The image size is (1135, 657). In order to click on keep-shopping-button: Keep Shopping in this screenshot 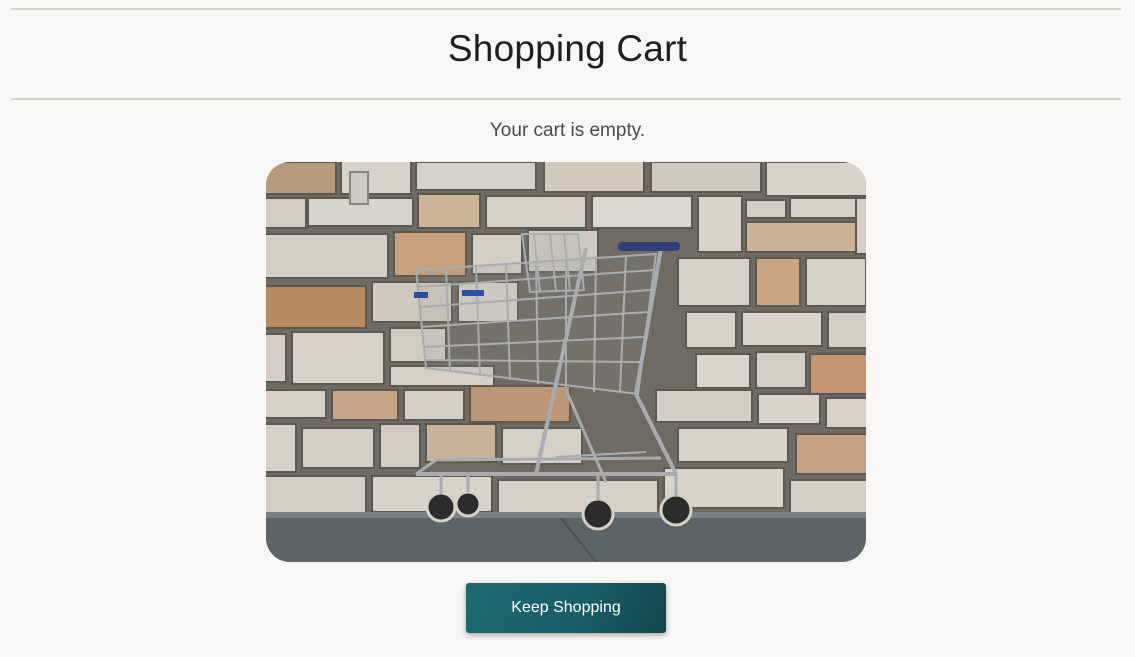, I will do `click(566, 608)`.